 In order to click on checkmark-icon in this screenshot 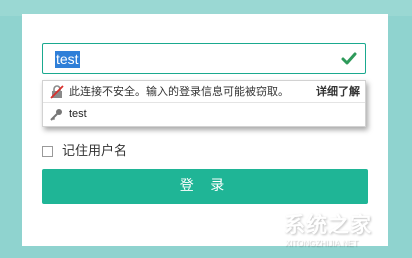, I will do `click(349, 58)`.